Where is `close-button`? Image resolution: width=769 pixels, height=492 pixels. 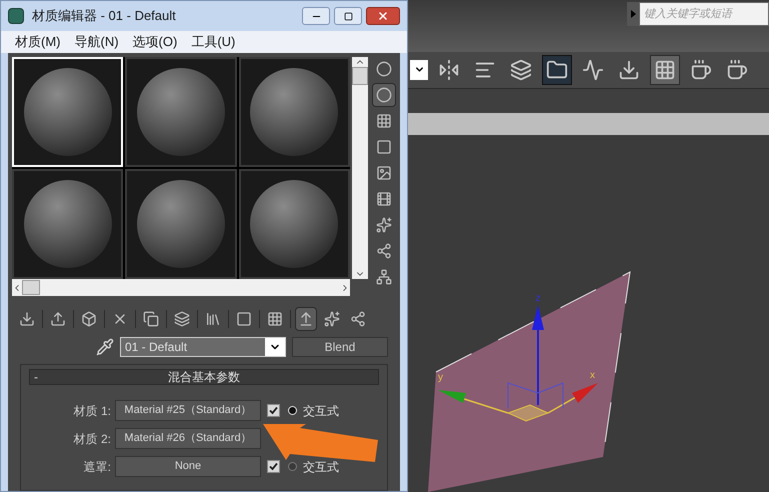
close-button is located at coordinates (383, 16).